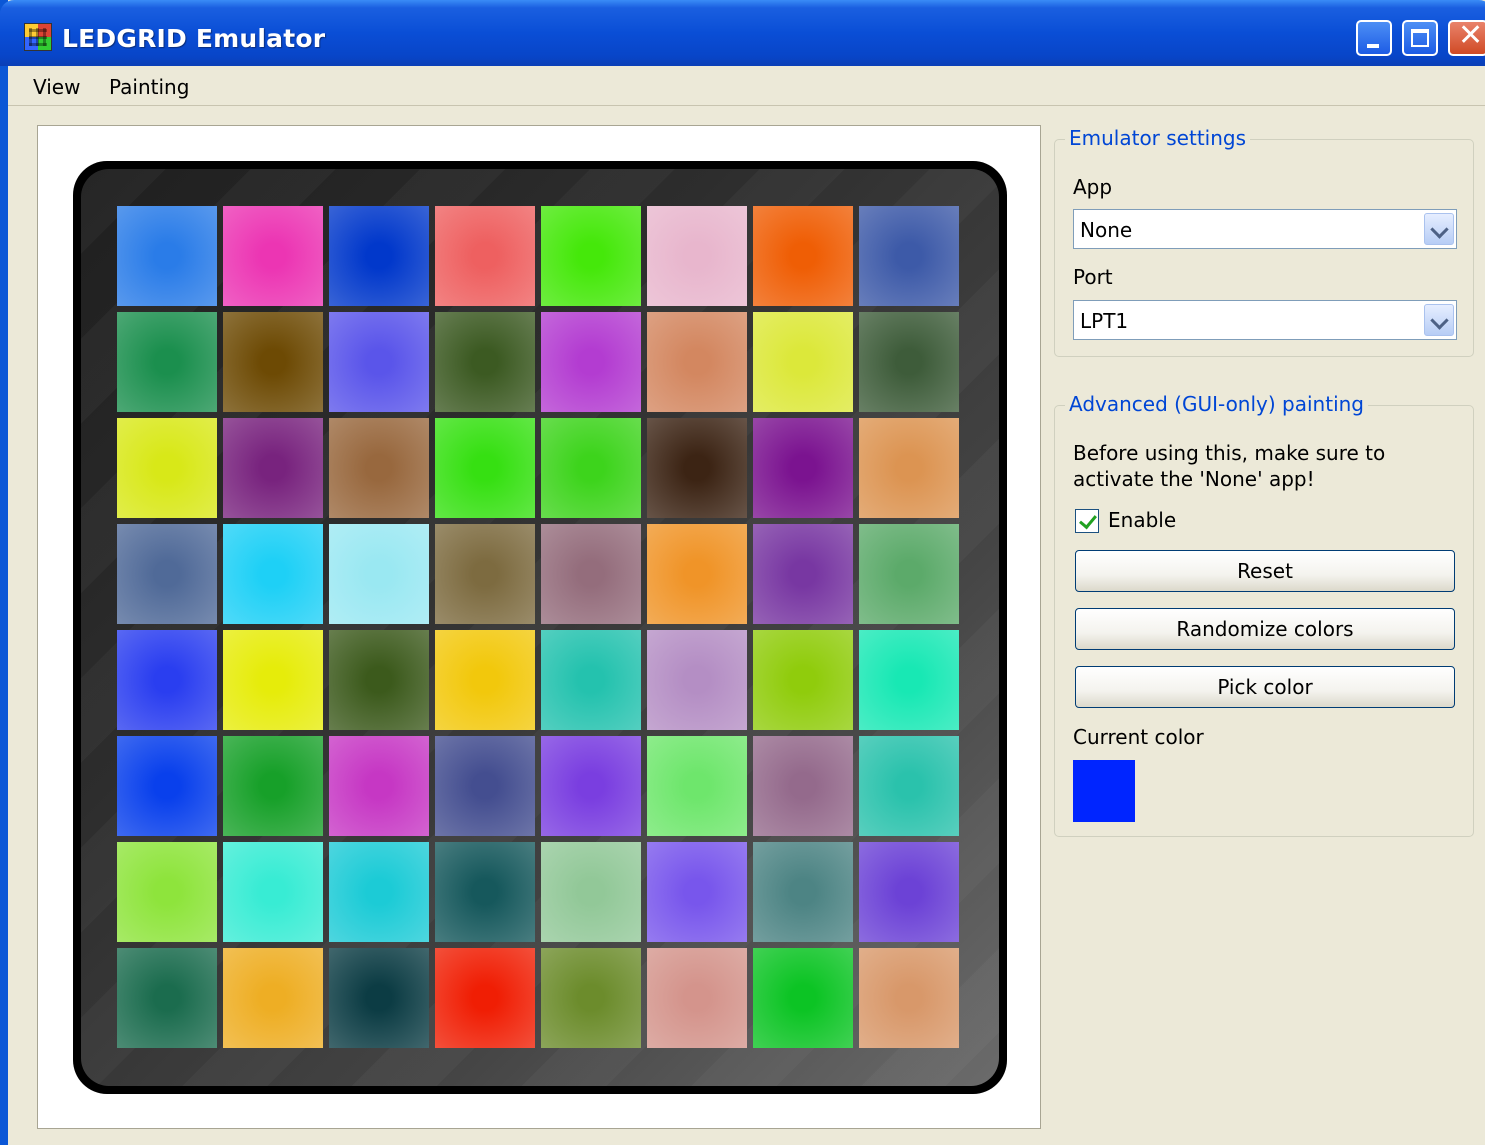 The height and width of the screenshot is (1145, 1485). Describe the element at coordinates (1138, 737) in the screenshot. I see `current-color-label: Current color` at that location.